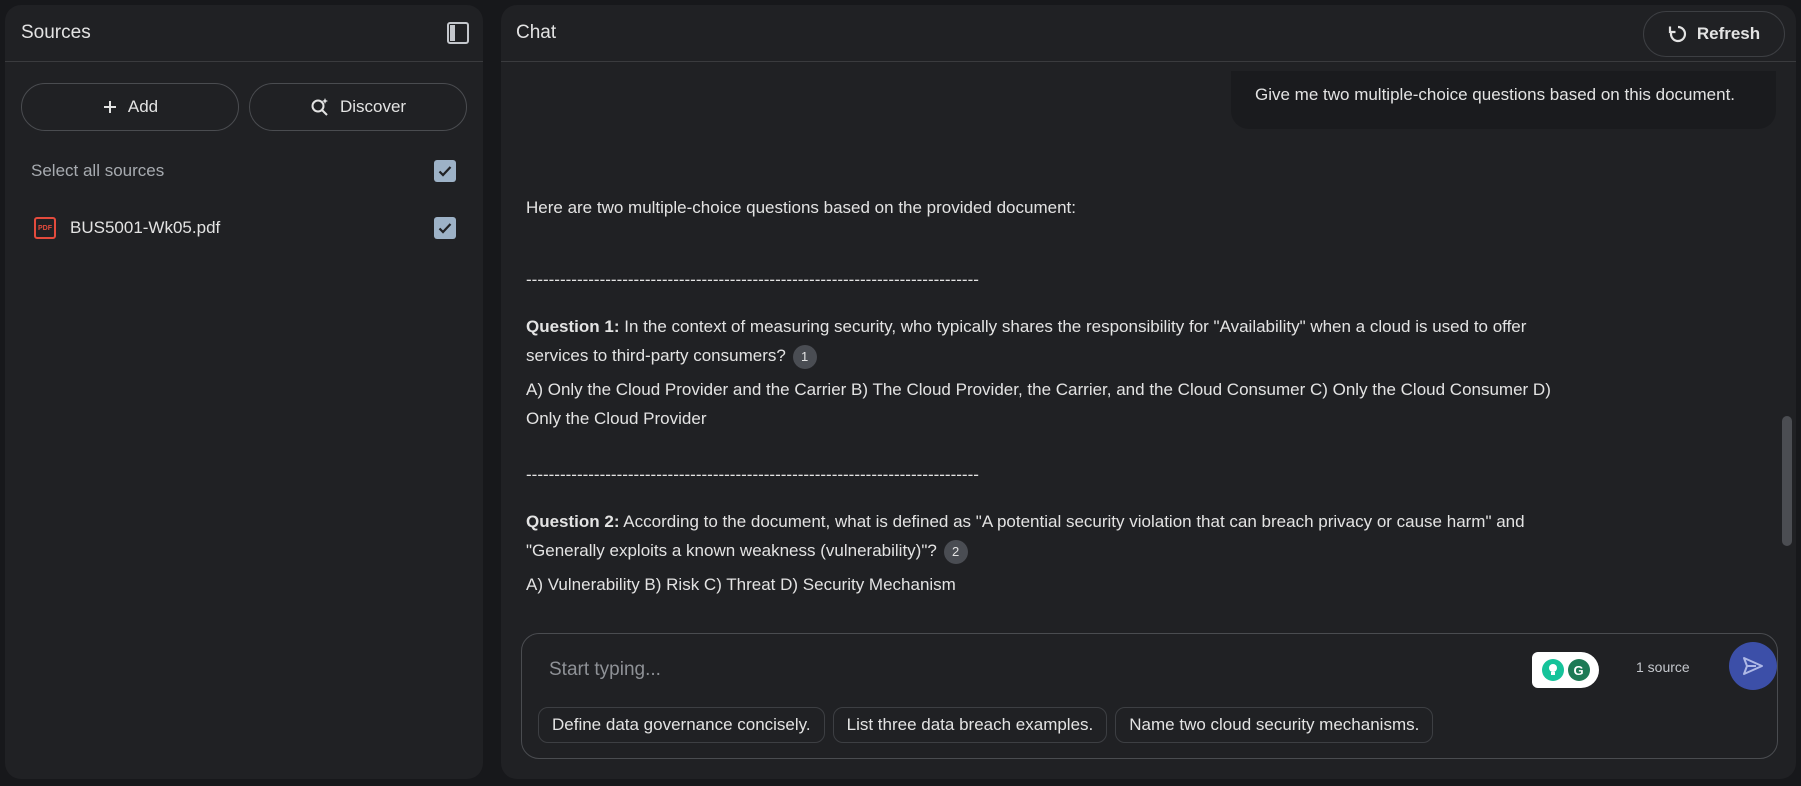 The width and height of the screenshot is (1801, 786). What do you see at coordinates (1029, 670) in the screenshot?
I see `chat-input` at bounding box center [1029, 670].